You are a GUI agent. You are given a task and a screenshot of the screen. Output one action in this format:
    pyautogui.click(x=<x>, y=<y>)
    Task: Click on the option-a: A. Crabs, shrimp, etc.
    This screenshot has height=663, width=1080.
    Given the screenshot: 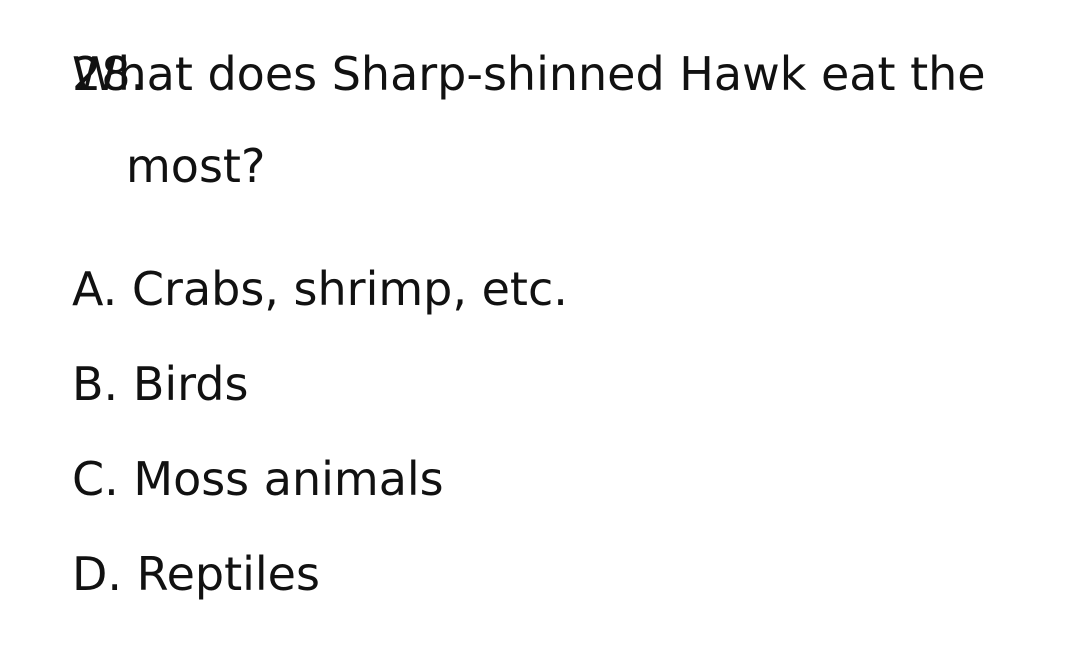 What is the action you would take?
    pyautogui.click(x=320, y=289)
    